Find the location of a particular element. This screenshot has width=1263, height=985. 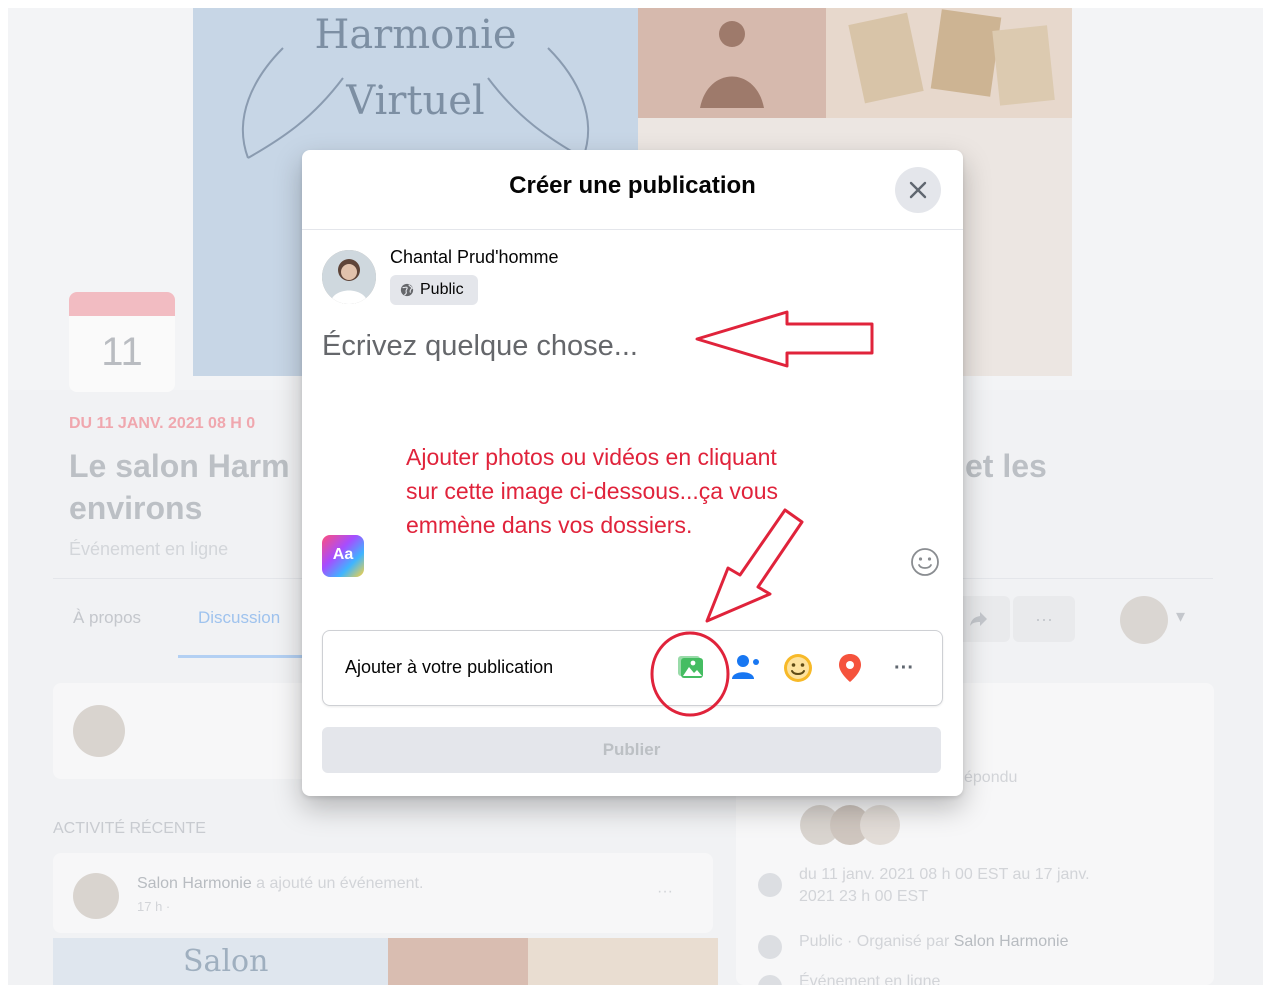

feeling-button is located at coordinates (798, 668).